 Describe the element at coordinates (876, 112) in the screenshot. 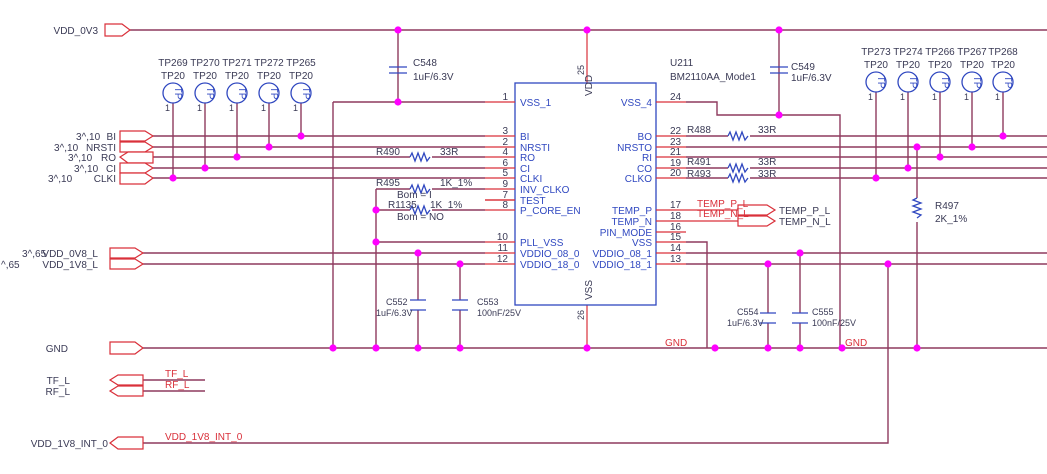

I see `test-point-tp273: TP1 TP273 TP20` at that location.